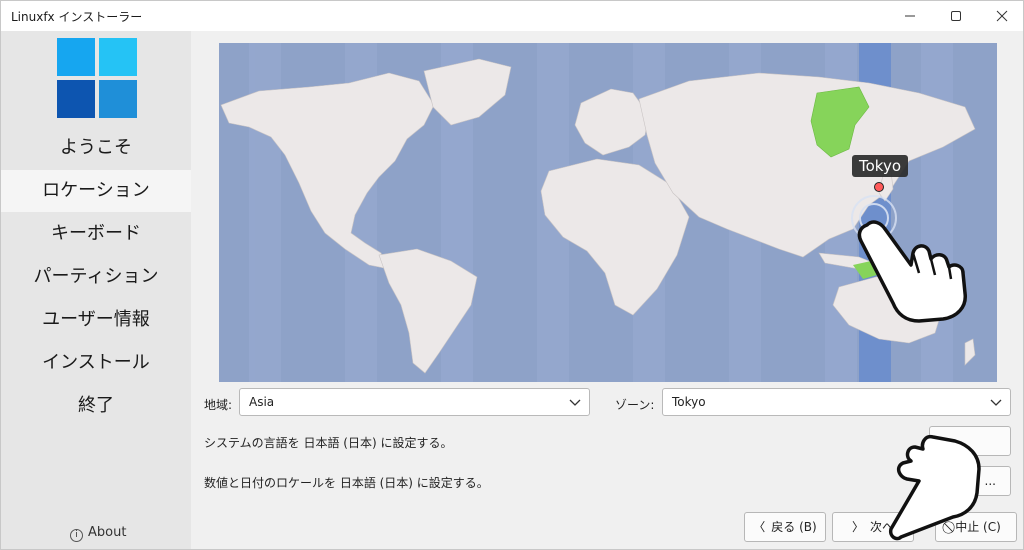 This screenshot has width=1024, height=550. I want to click on region-value: Asia, so click(262, 402).